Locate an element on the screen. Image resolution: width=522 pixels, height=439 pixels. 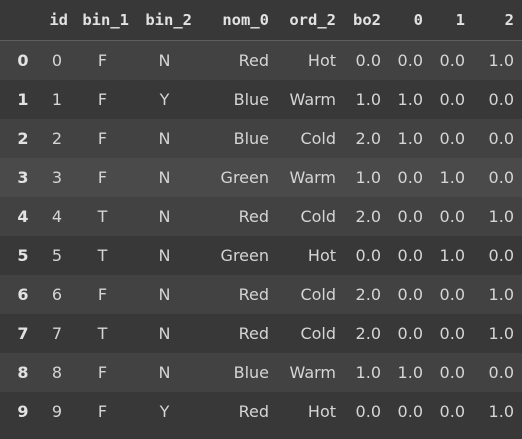
table-cell: 0 is located at coordinates (57, 60).